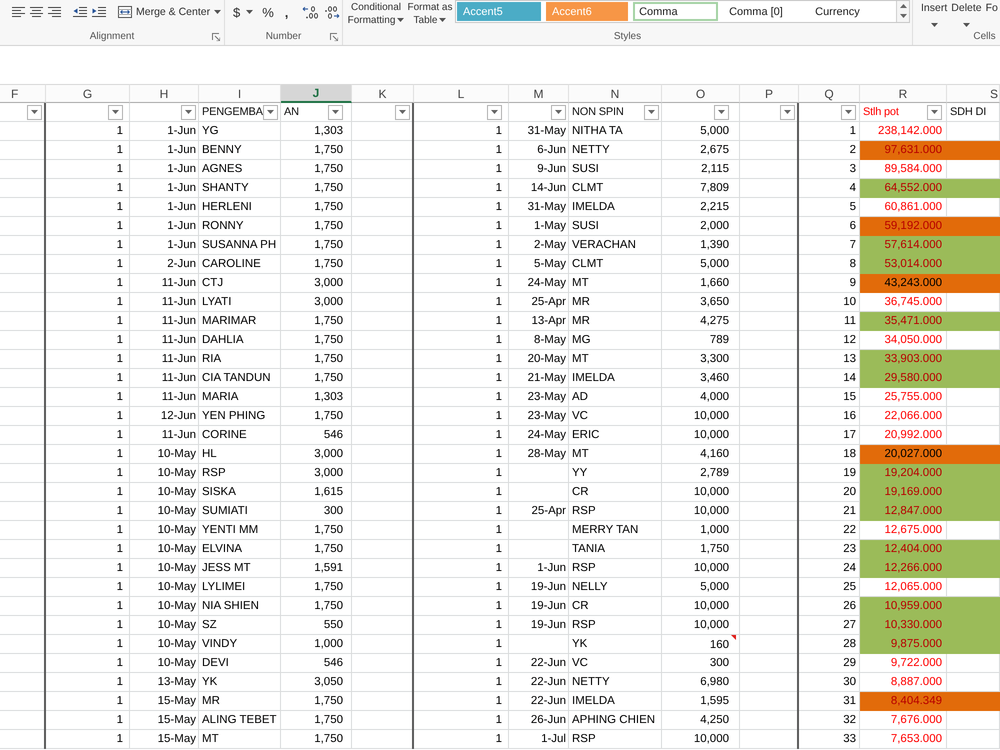 This screenshot has height=750, width=1000. I want to click on table-cell-text: 12,065.000, so click(913, 587).